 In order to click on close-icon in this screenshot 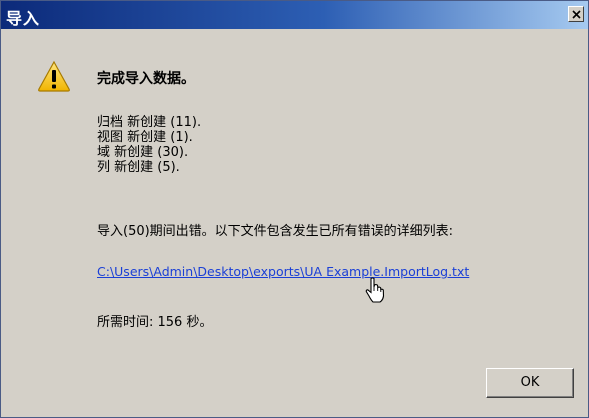, I will do `click(576, 14)`.